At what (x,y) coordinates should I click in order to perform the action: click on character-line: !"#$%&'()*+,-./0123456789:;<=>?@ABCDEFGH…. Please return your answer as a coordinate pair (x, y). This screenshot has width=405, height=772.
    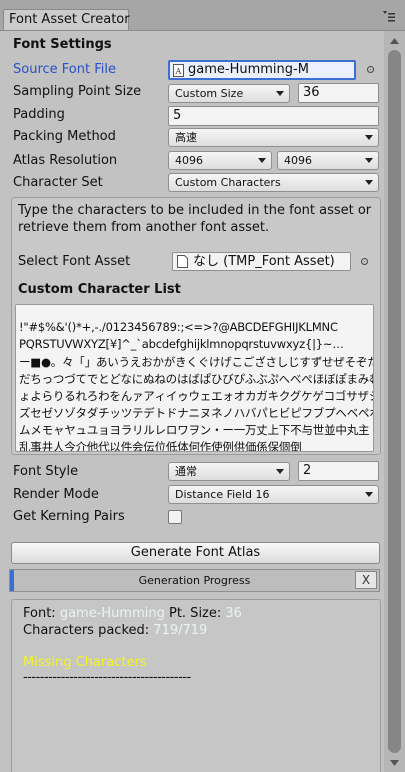
    Looking at the image, I should click on (178, 327).